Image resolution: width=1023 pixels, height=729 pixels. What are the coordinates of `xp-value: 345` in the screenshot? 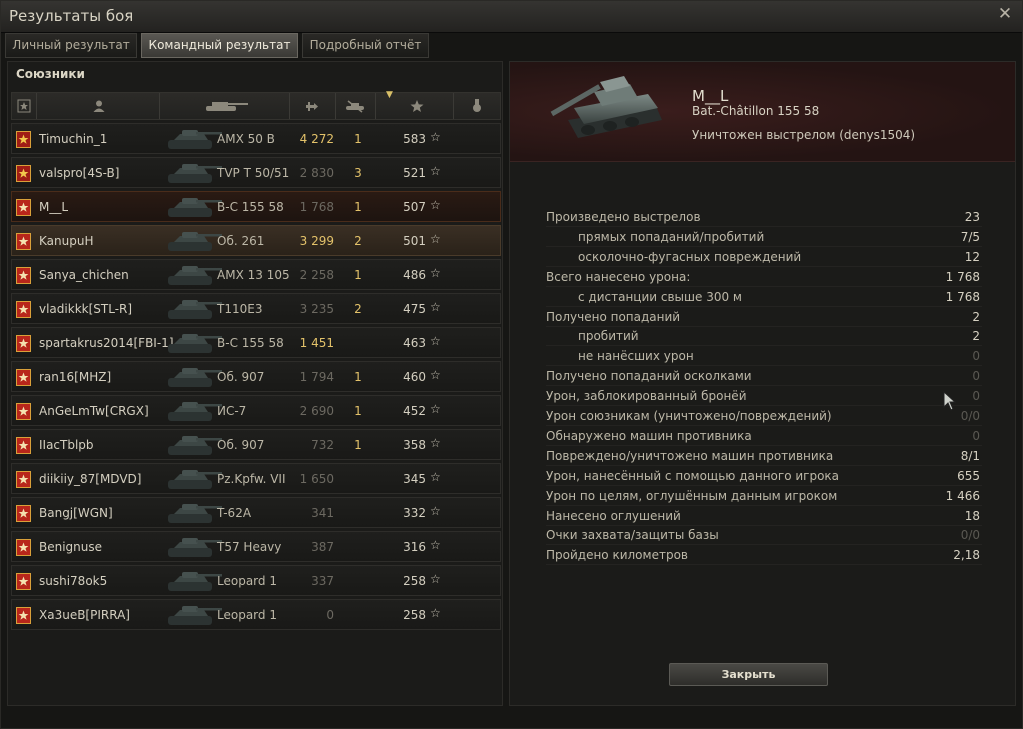 It's located at (414, 479).